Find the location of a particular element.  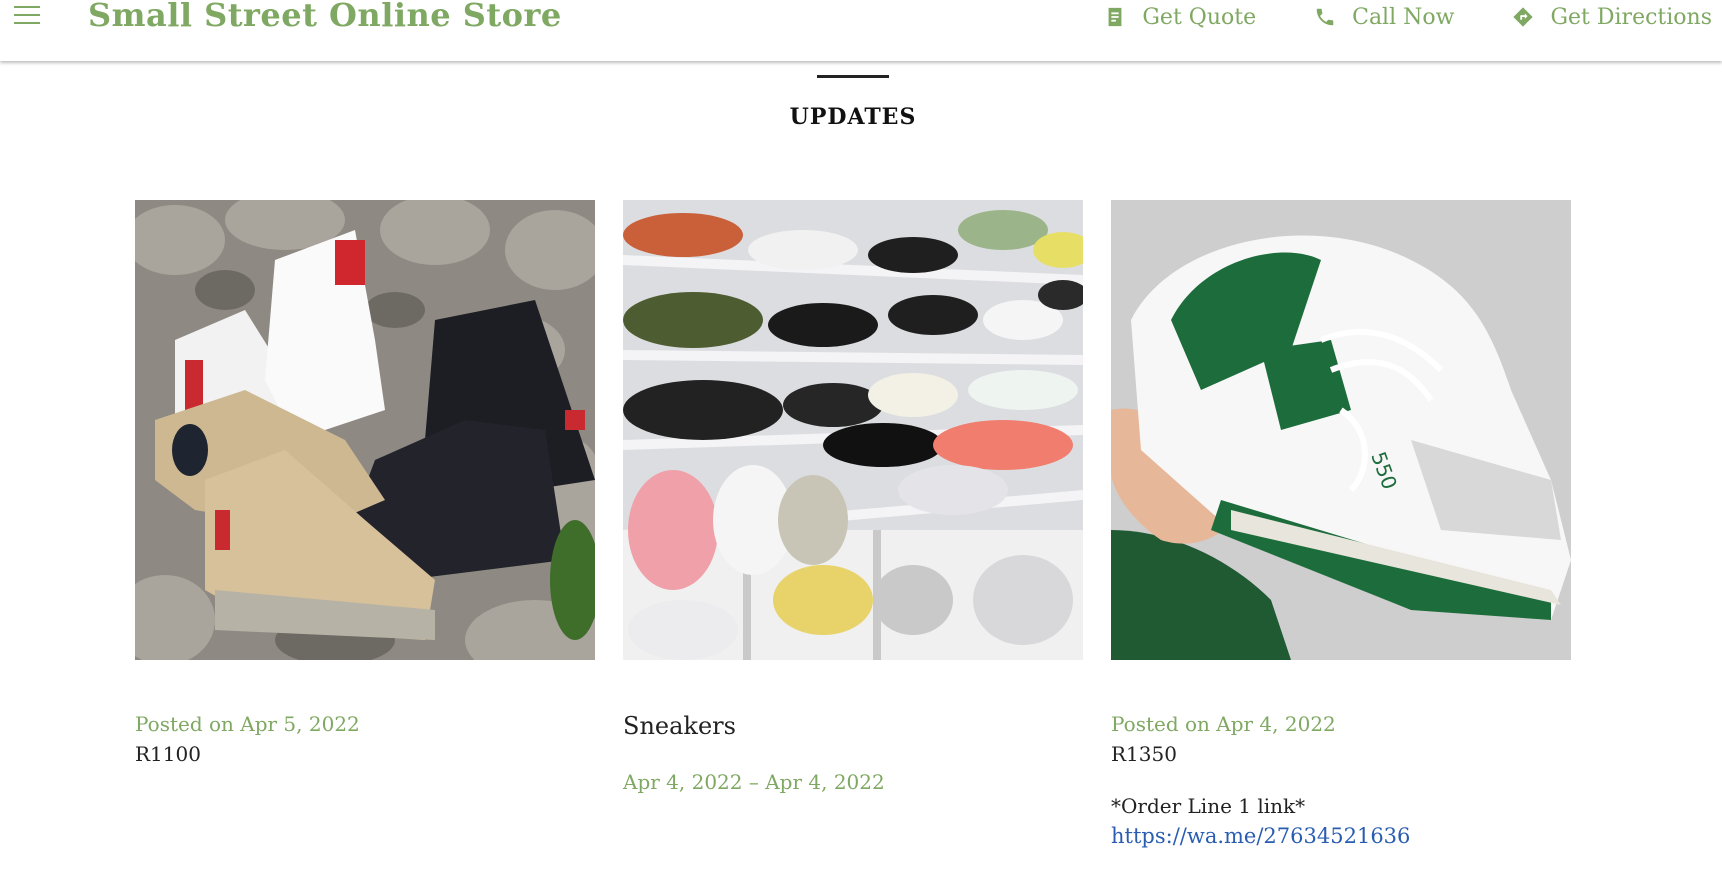

hamburger-menu-icon is located at coordinates (27, 15).